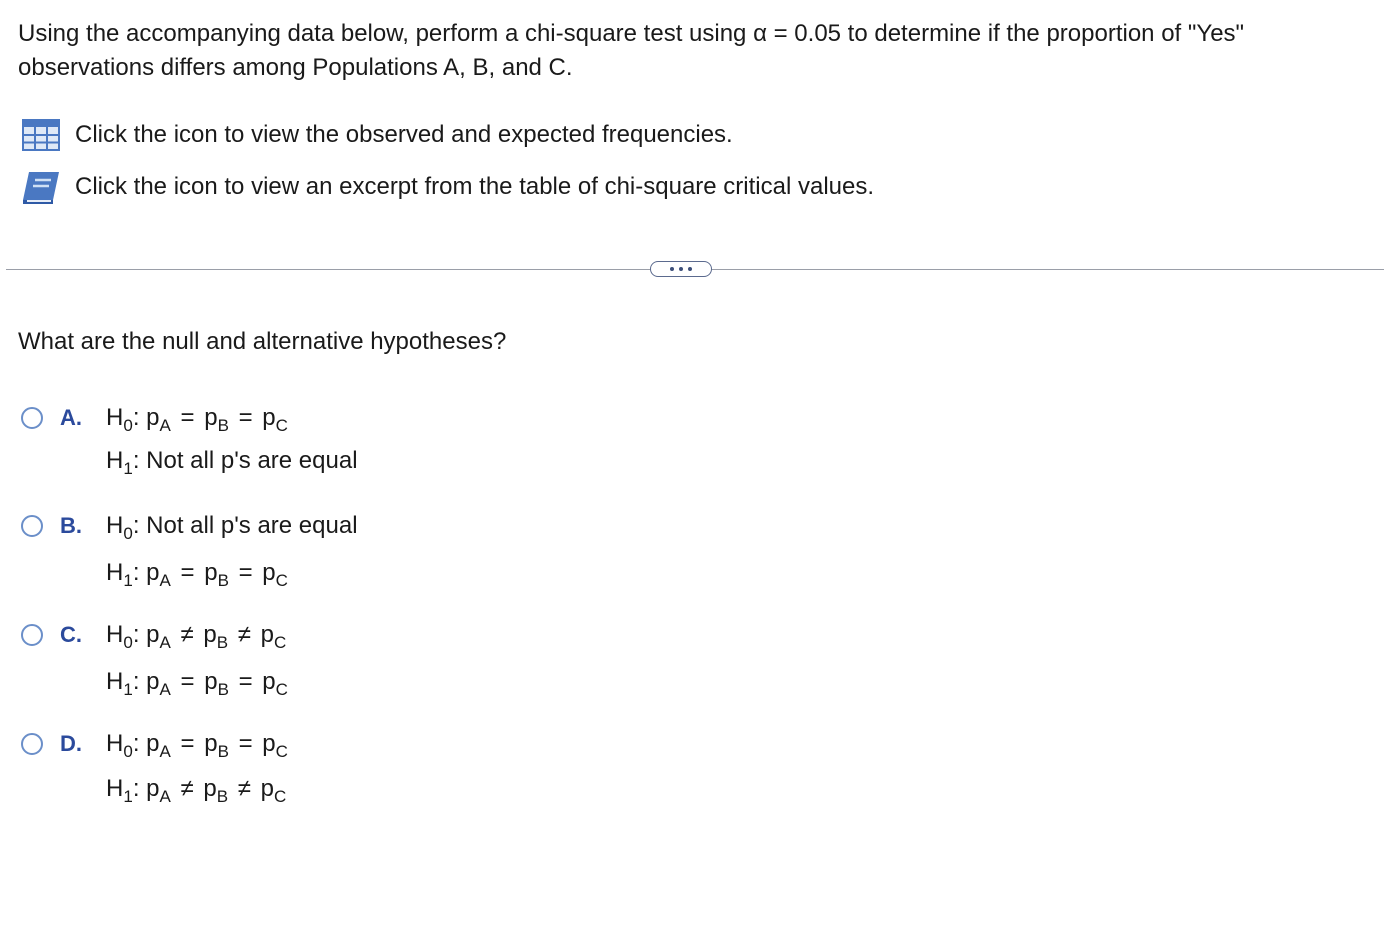  Describe the element at coordinates (71, 743) in the screenshot. I see `option-d-letter: D.` at that location.